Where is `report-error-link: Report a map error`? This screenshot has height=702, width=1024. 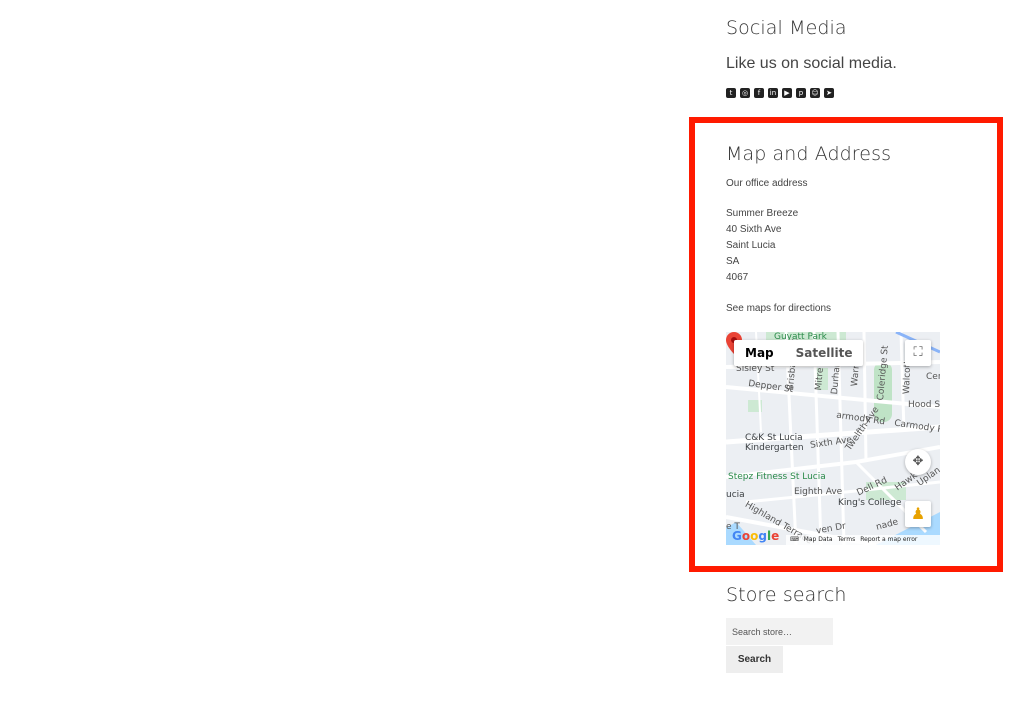 report-error-link: Report a map error is located at coordinates (888, 540).